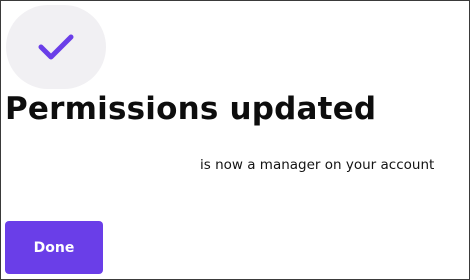 Image resolution: width=470 pixels, height=280 pixels. I want to click on check-icon, so click(56, 47).